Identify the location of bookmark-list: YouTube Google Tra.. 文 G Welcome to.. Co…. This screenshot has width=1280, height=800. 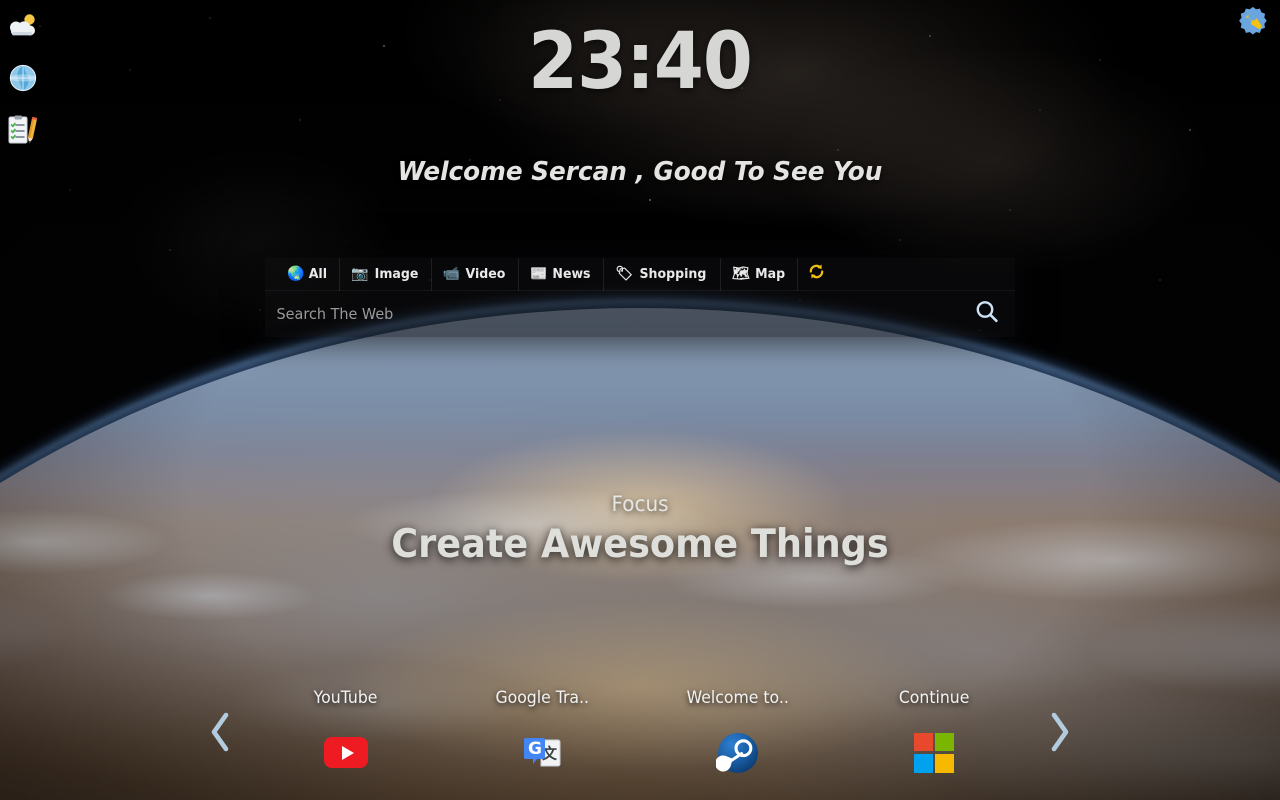
(640, 732).